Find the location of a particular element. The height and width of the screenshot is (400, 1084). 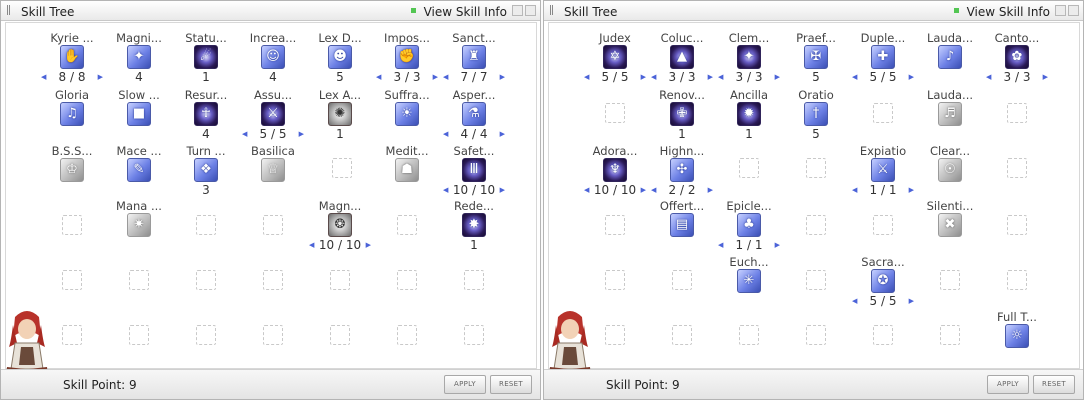

skill-slot: Medit... ☗ is located at coordinates (407, 173).